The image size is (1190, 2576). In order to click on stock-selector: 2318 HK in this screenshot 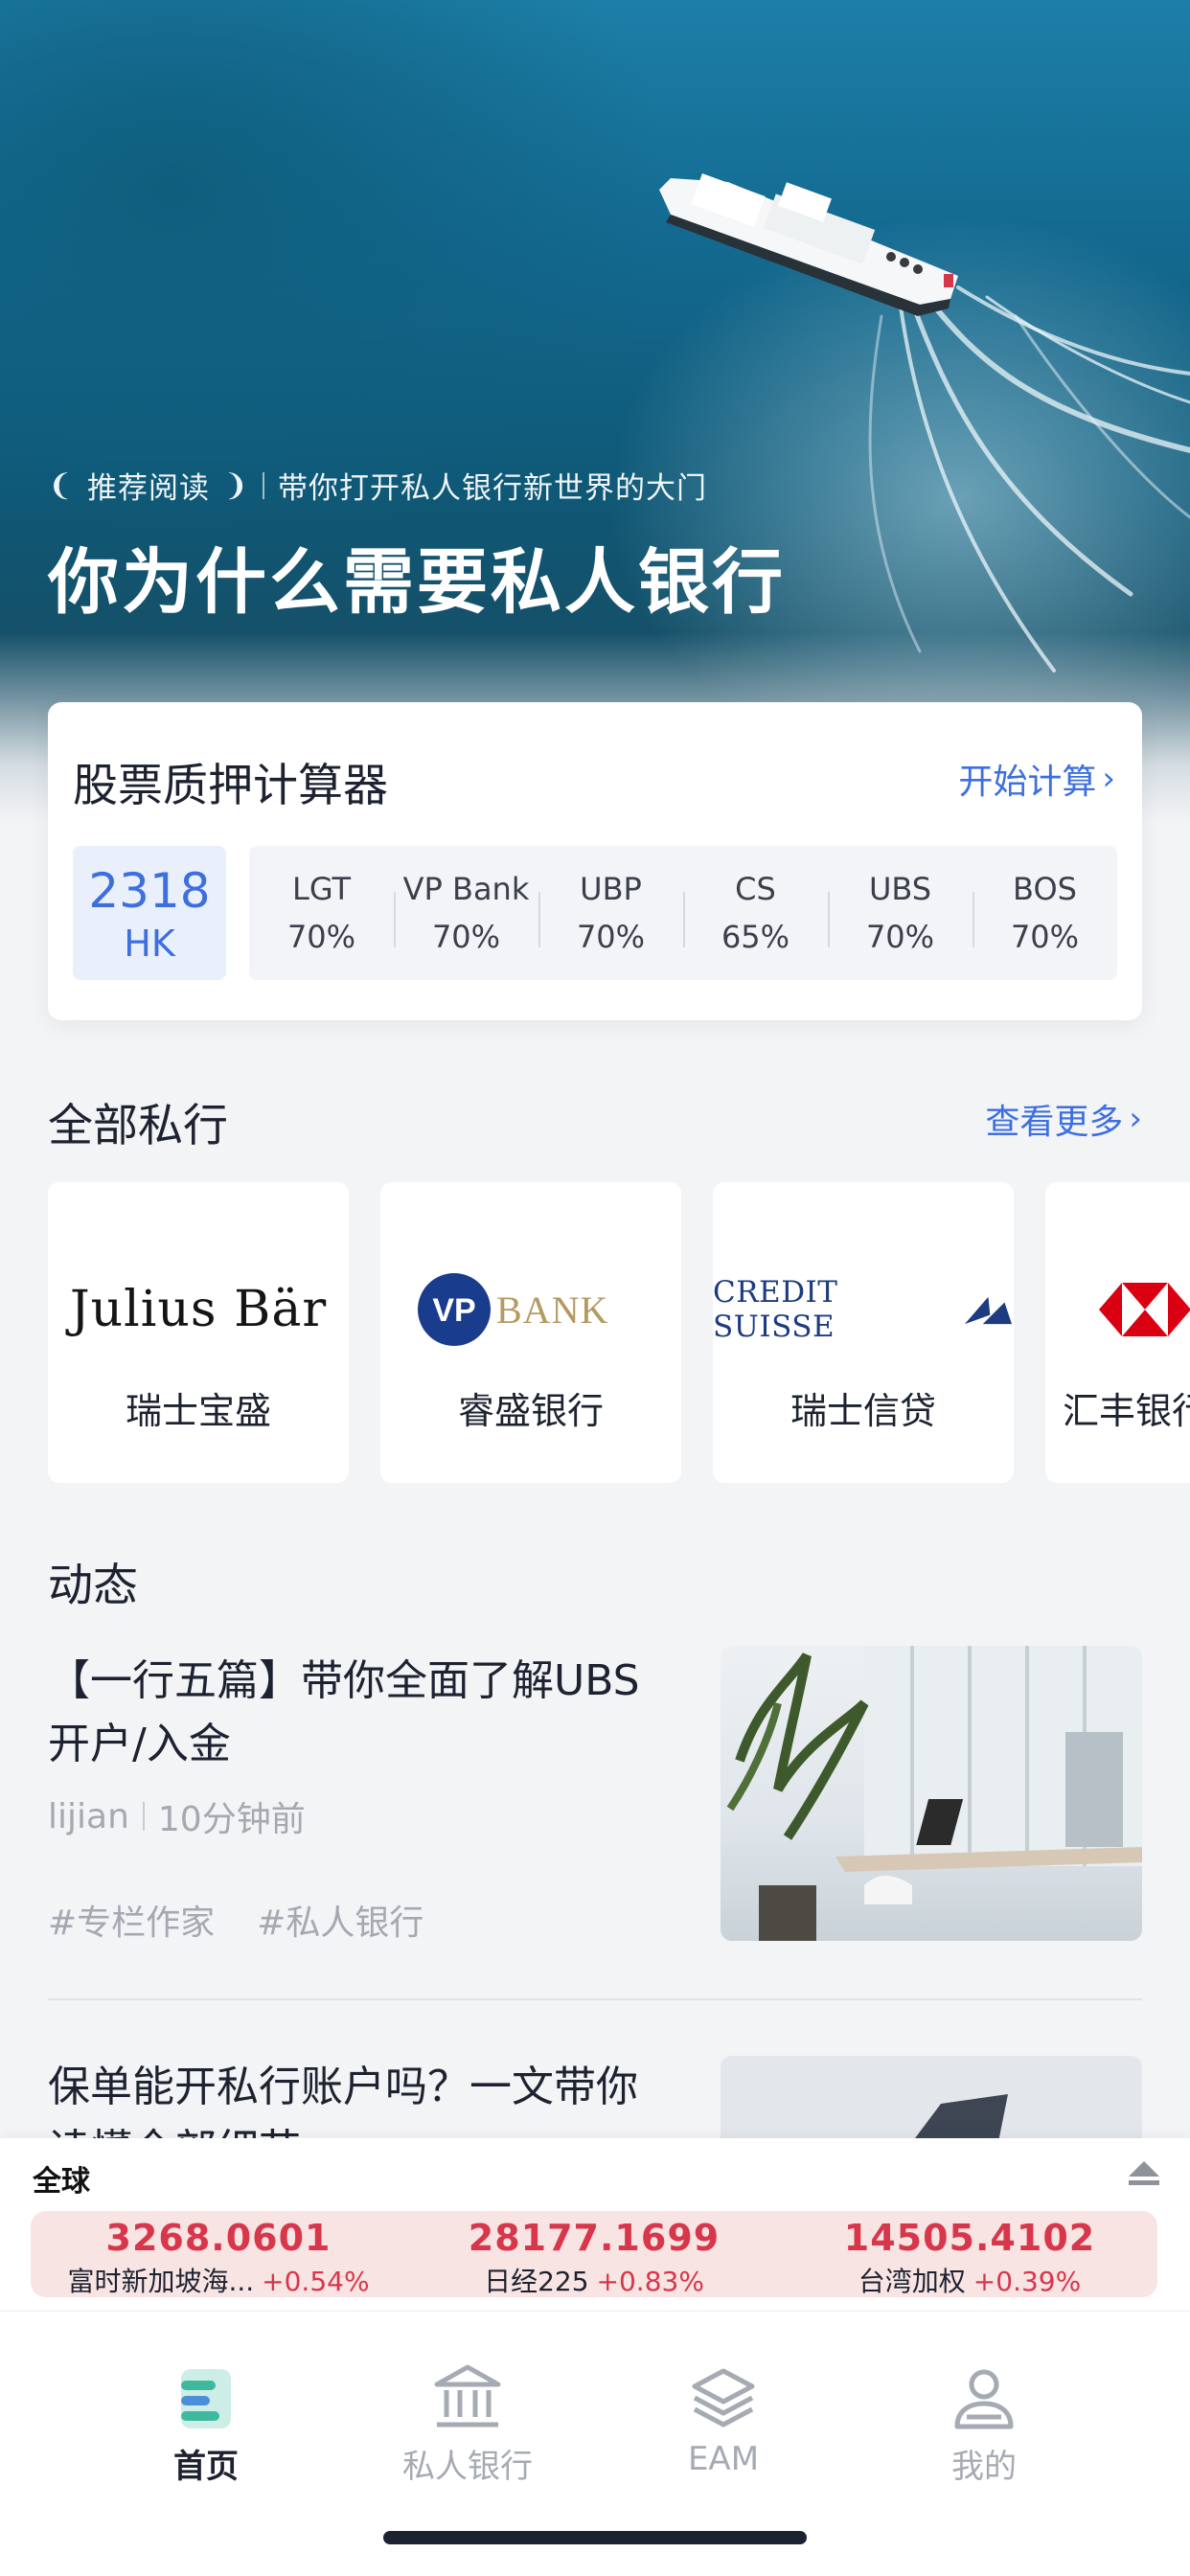, I will do `click(150, 913)`.